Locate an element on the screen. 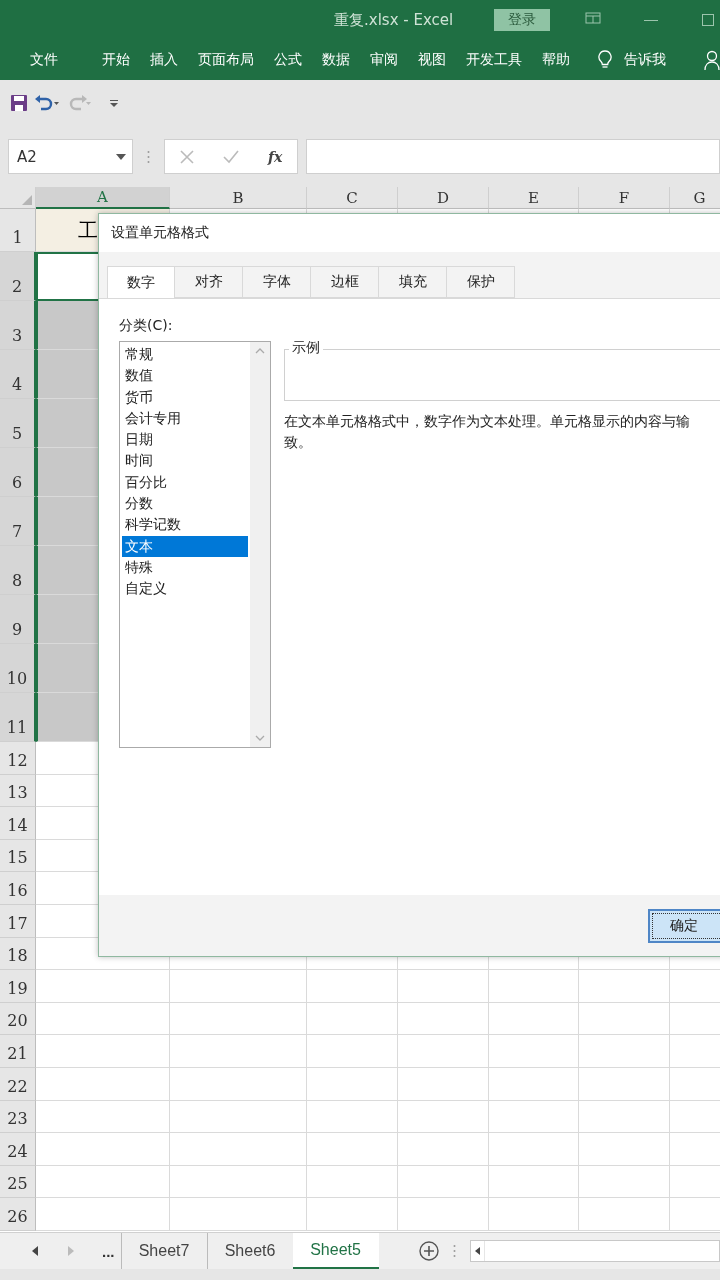 Image resolution: width=720 pixels, height=1280 pixels. category-label: 分类(C): is located at coordinates (146, 326).